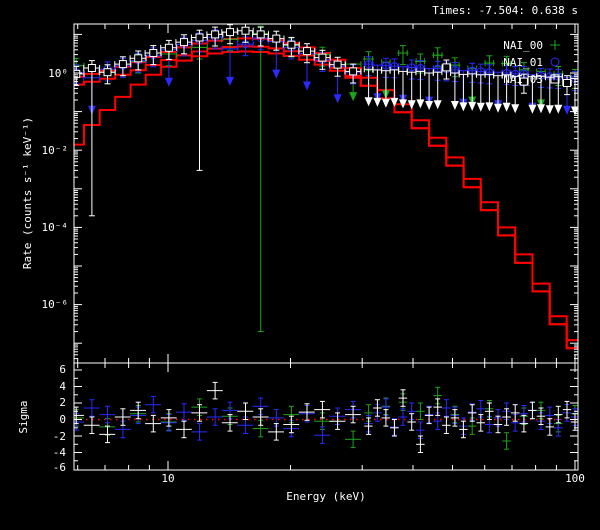 The image size is (600, 530). What do you see at coordinates (59, 467) in the screenshot?
I see `stick--6: -6` at bounding box center [59, 467].